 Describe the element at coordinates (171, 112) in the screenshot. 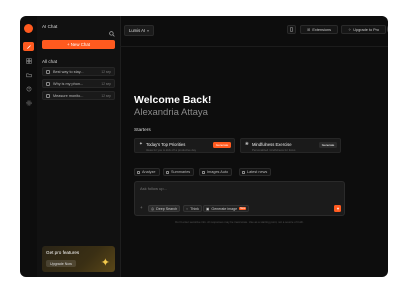

I see `user-name: Alexandria Attaya` at that location.